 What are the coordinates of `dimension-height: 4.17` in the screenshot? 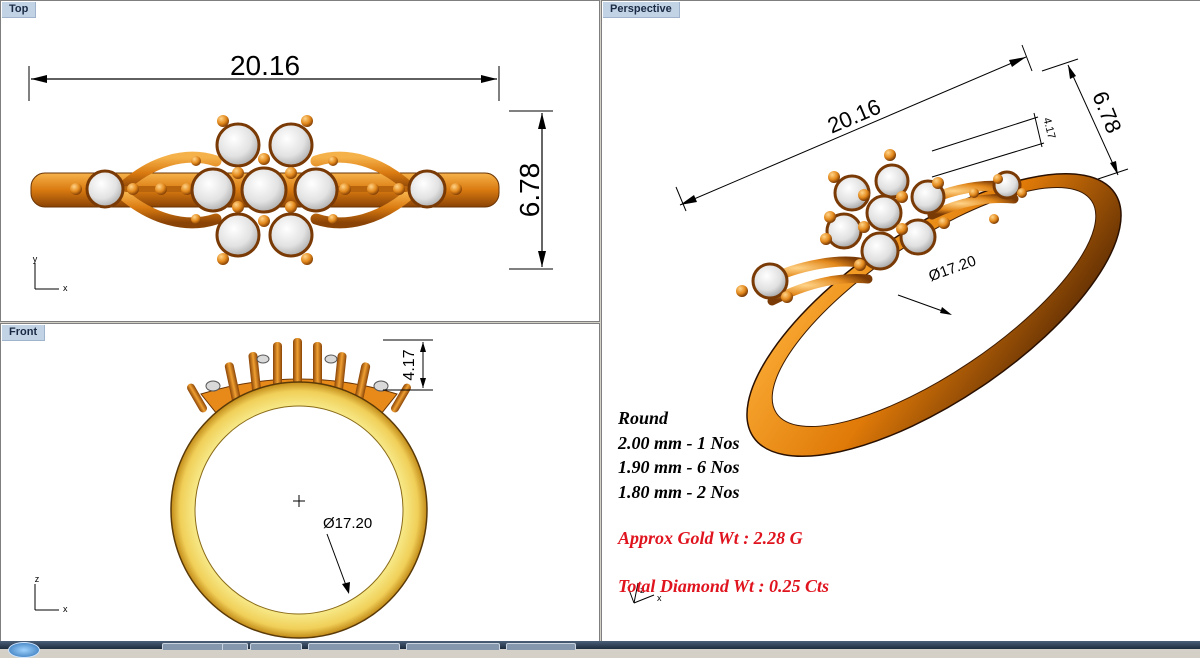 It's located at (408, 365).